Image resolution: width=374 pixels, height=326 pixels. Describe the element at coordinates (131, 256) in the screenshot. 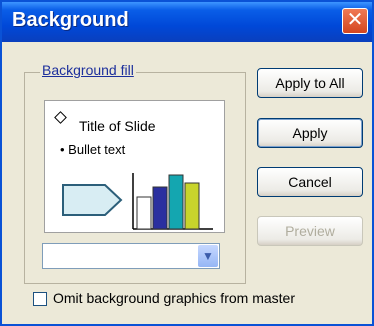

I see `fill-color-dropdown: ▼` at that location.